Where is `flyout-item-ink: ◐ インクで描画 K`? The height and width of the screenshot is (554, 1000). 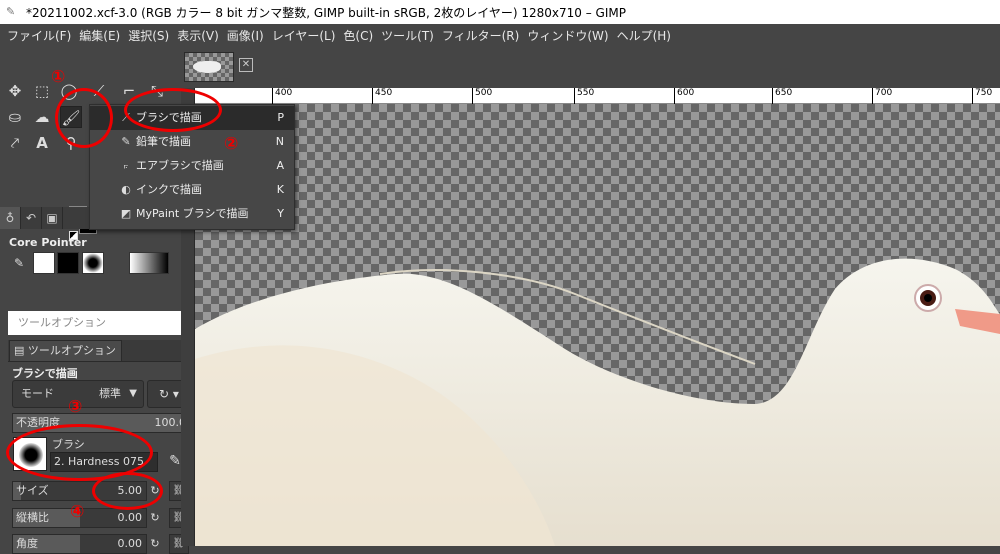
flyout-item-ink: ◐ インクで描画 K is located at coordinates (192, 190).